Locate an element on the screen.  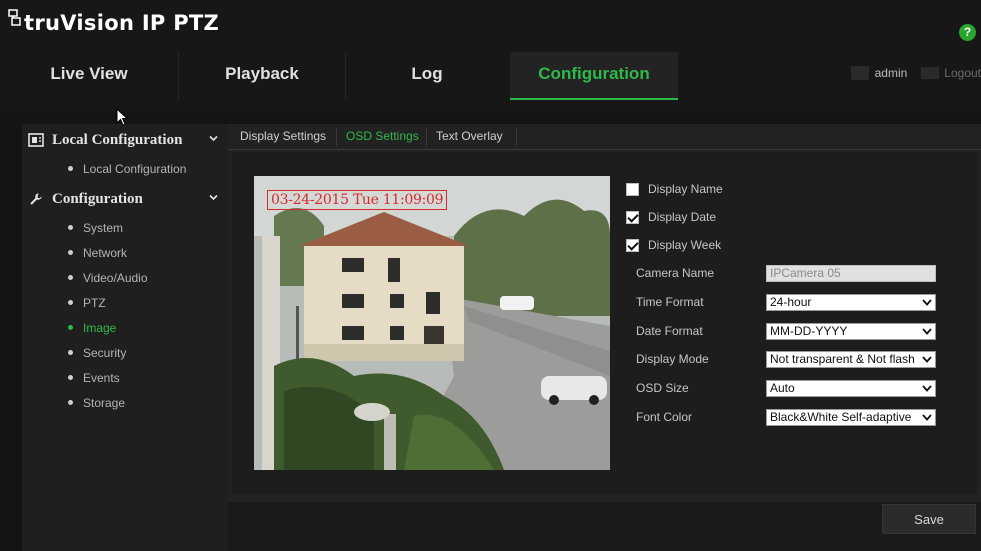
osd-date-overlay: 03-24-2015 Tue 11:09:09 is located at coordinates (357, 200).